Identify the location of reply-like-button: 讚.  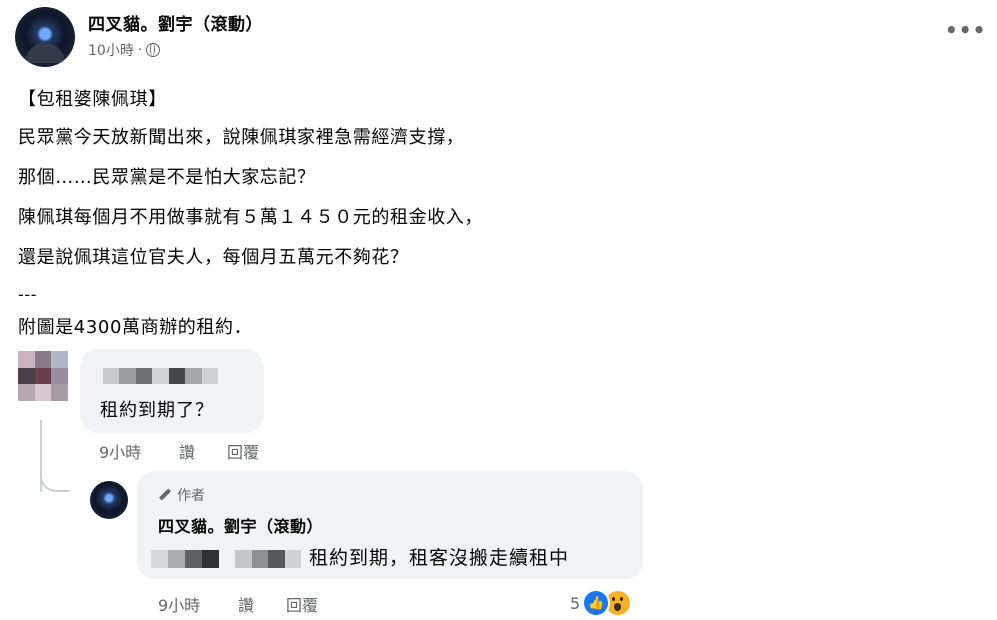
(246, 604).